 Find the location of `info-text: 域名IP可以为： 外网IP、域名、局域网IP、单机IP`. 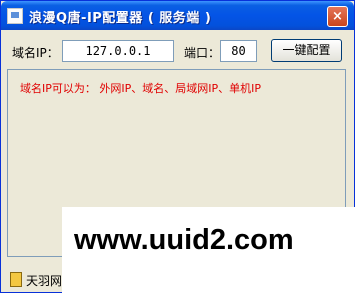

info-text: 域名IP可以为： 外网IP、域名、局域网IP、单机IP is located at coordinates (141, 88).